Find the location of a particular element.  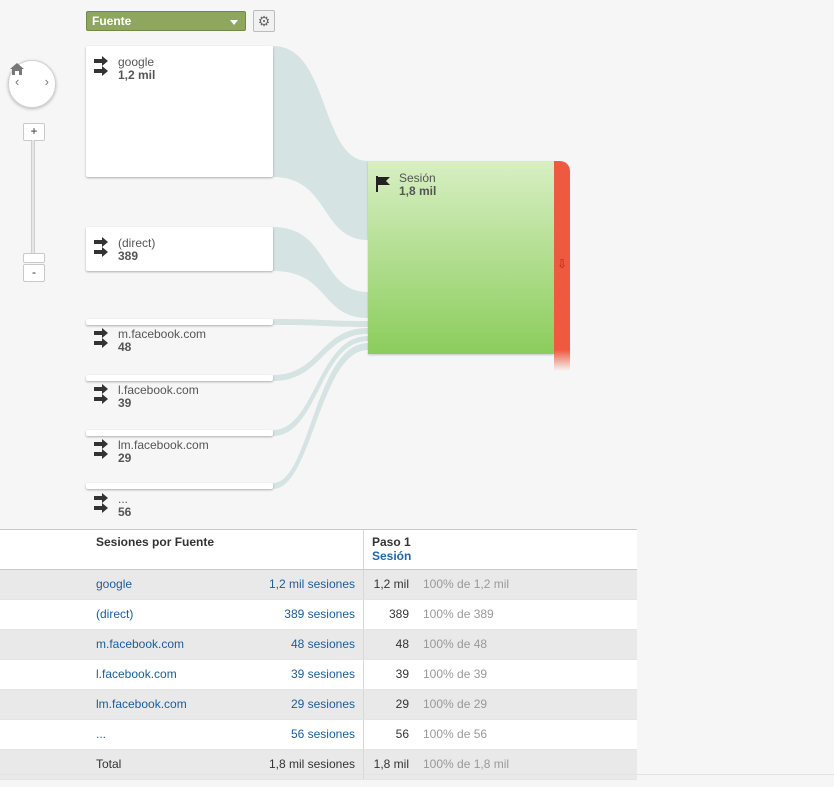

table-row: ... 56 sesiones 56 100% de 56 is located at coordinates (318, 735).